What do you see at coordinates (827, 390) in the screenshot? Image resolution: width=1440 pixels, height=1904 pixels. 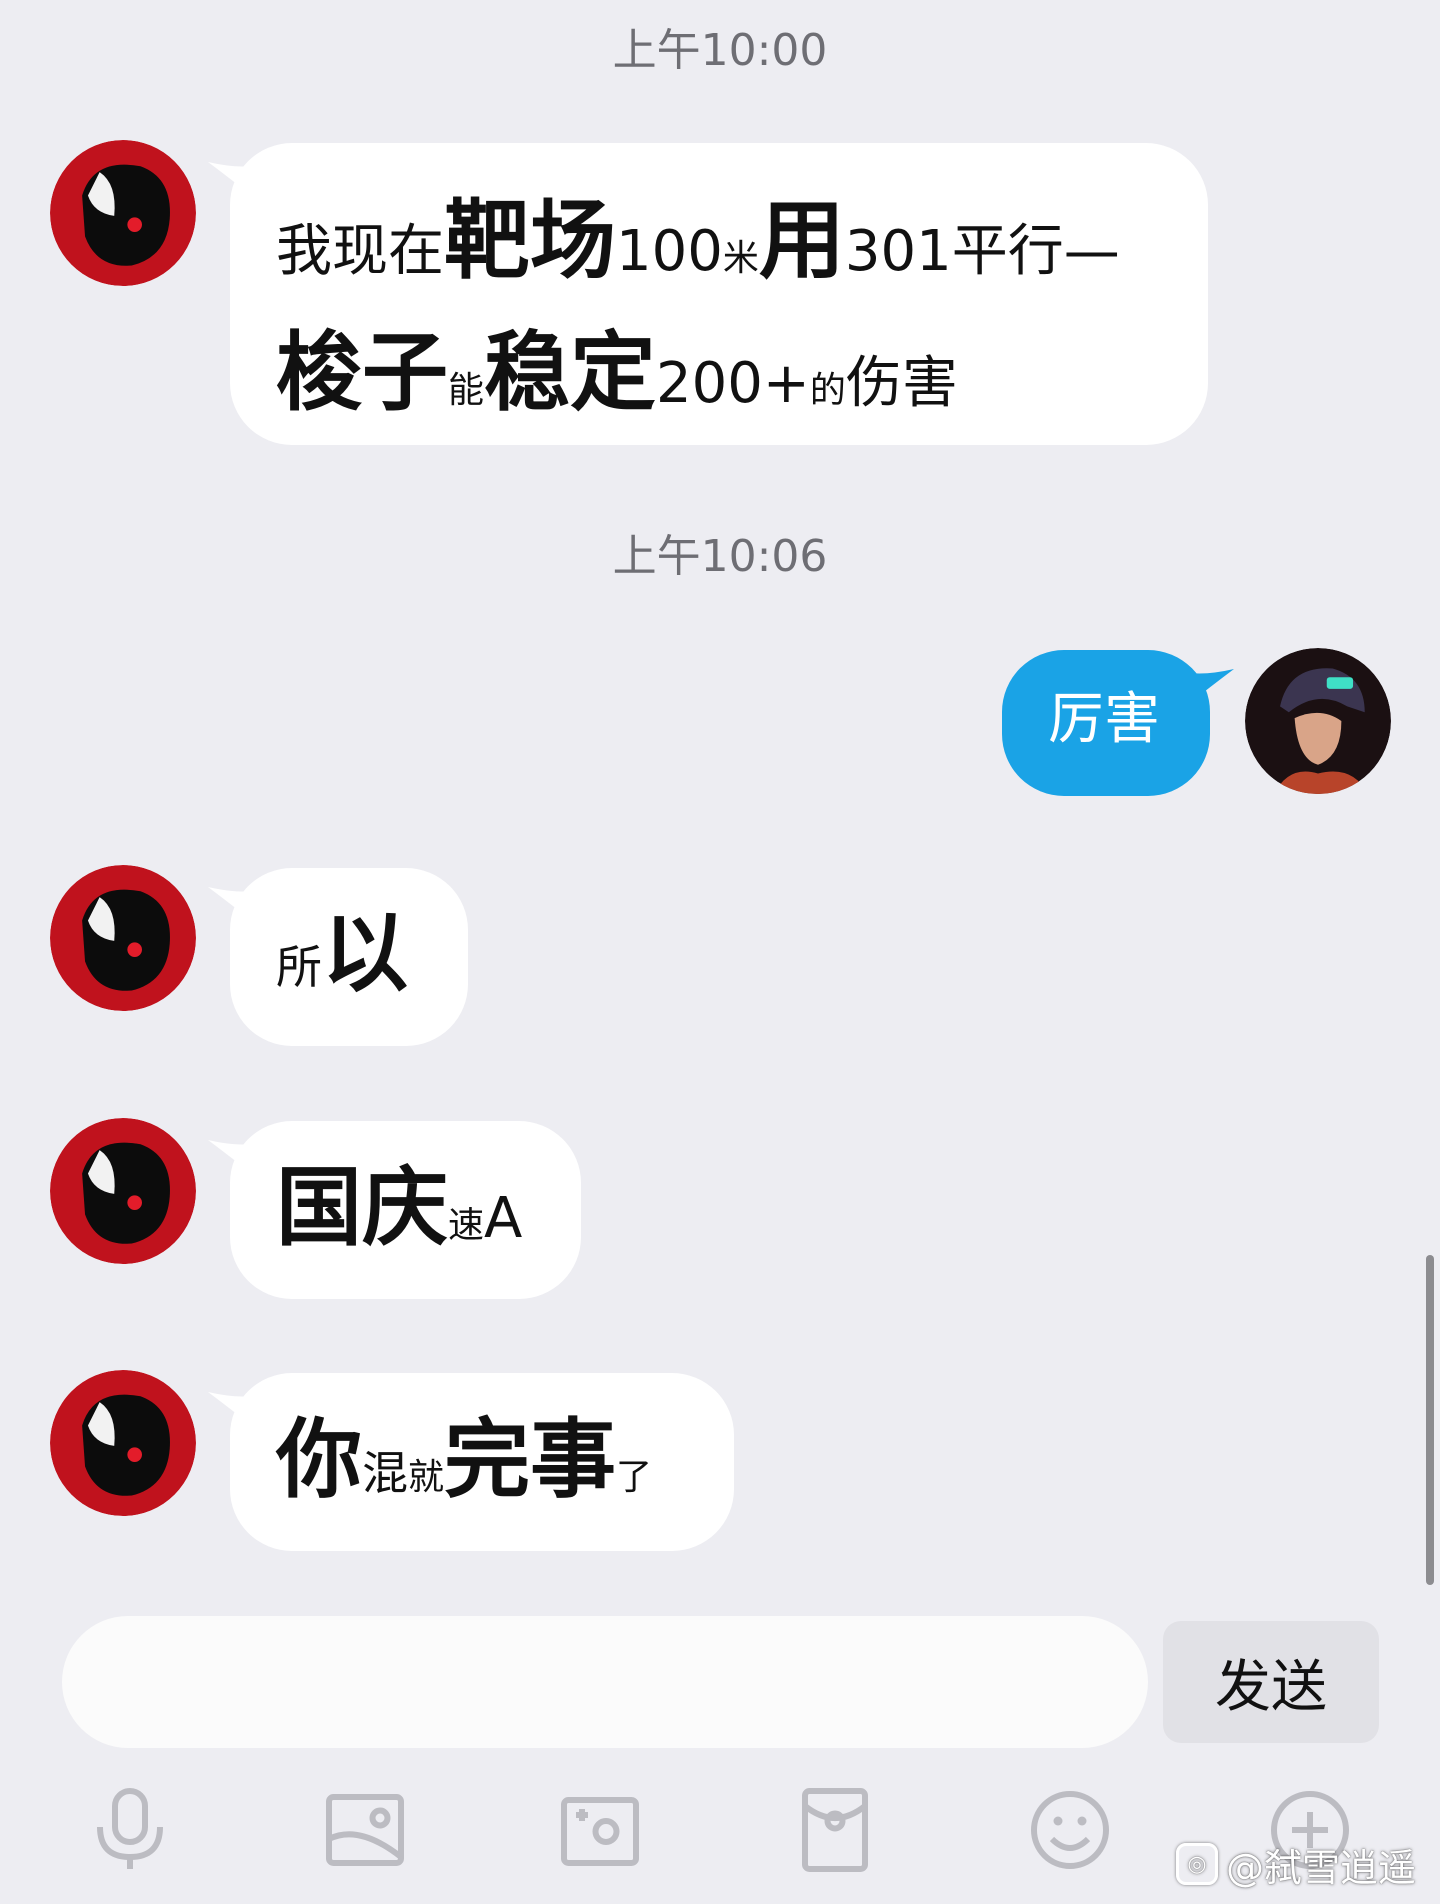 I see `message-text: 的` at bounding box center [827, 390].